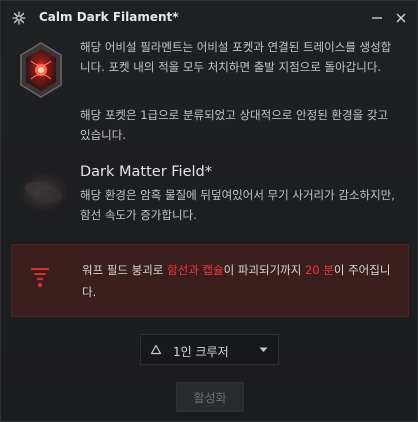 This screenshot has width=418, height=422. I want to click on close-button, so click(401, 18).